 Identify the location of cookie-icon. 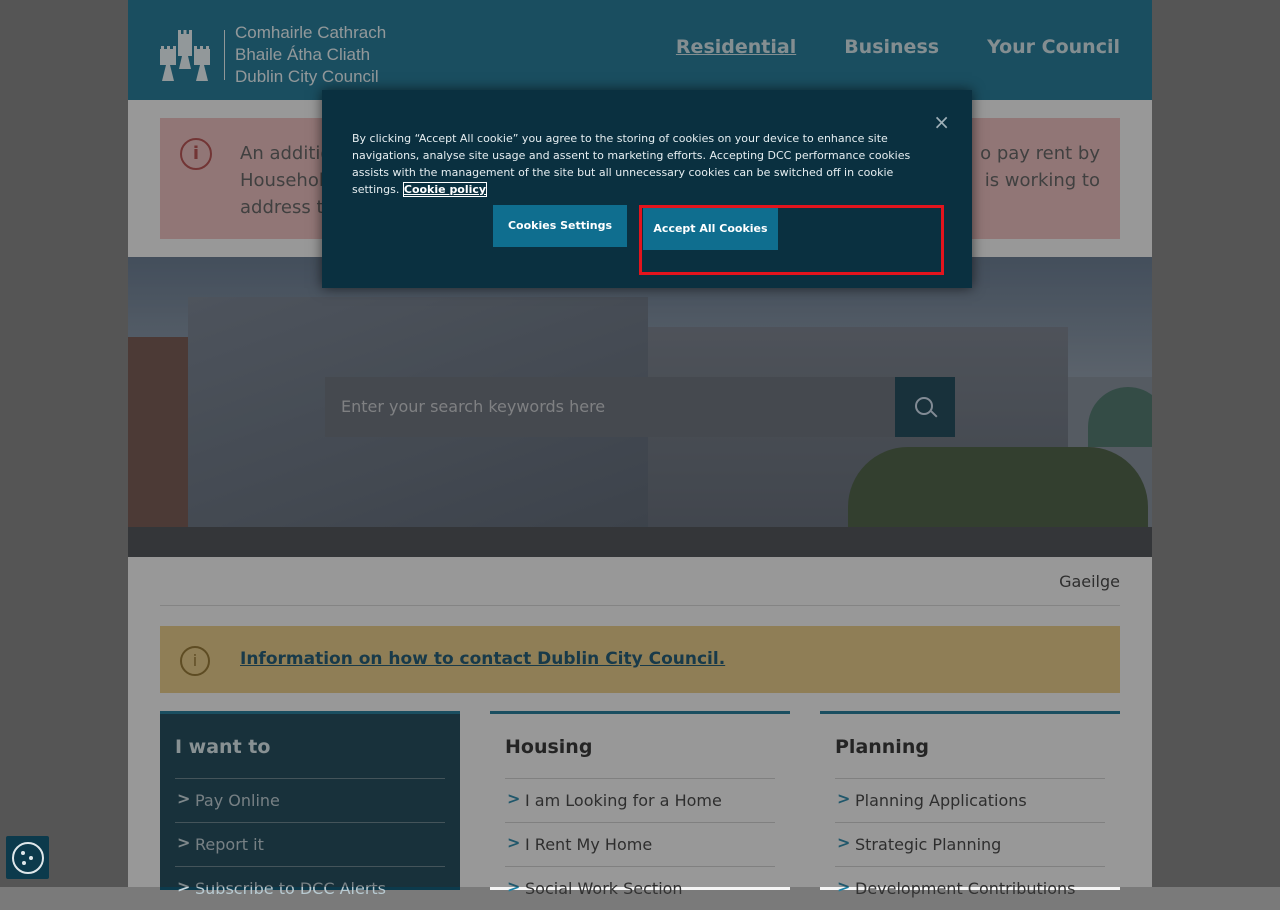
(28, 858).